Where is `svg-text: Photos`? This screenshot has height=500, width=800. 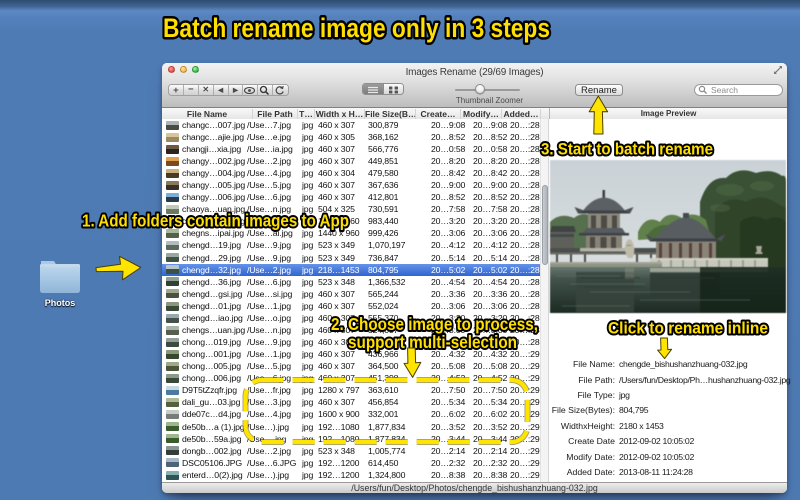 svg-text: Photos is located at coordinates (60, 303).